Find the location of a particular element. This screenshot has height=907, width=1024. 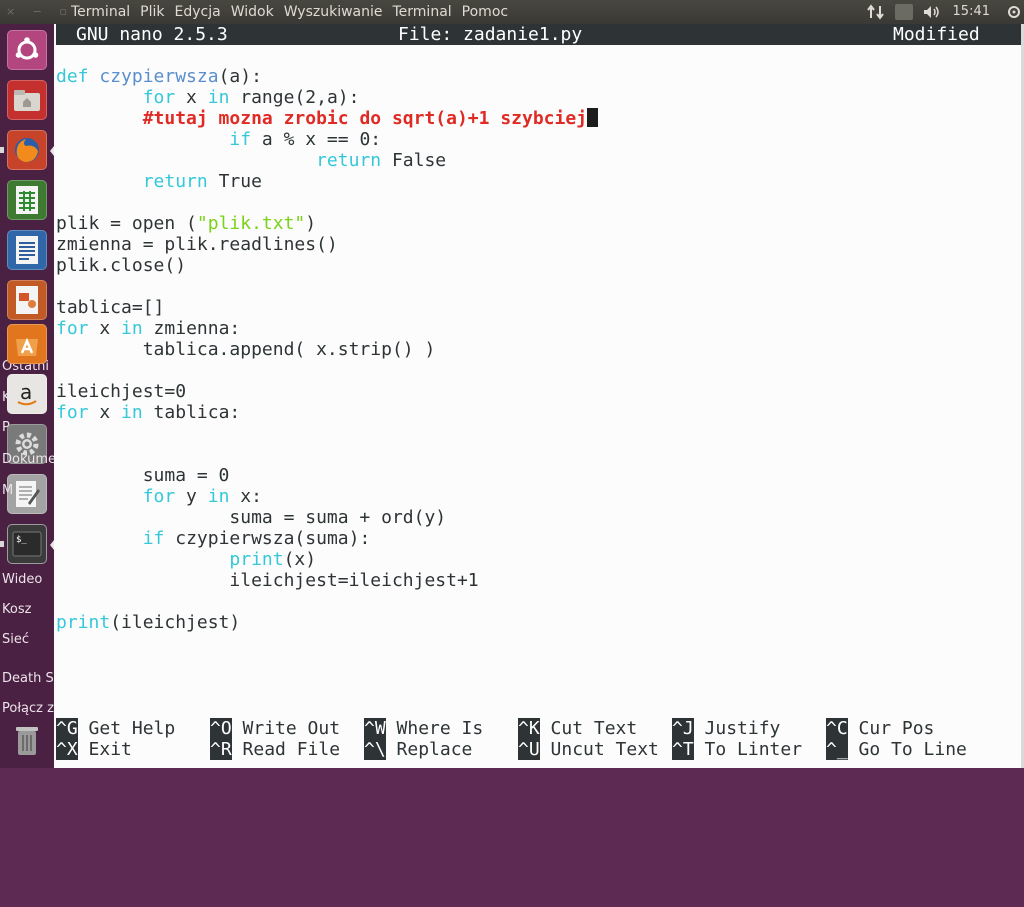

shortcut-read-file: ^R Read File is located at coordinates (275, 749).